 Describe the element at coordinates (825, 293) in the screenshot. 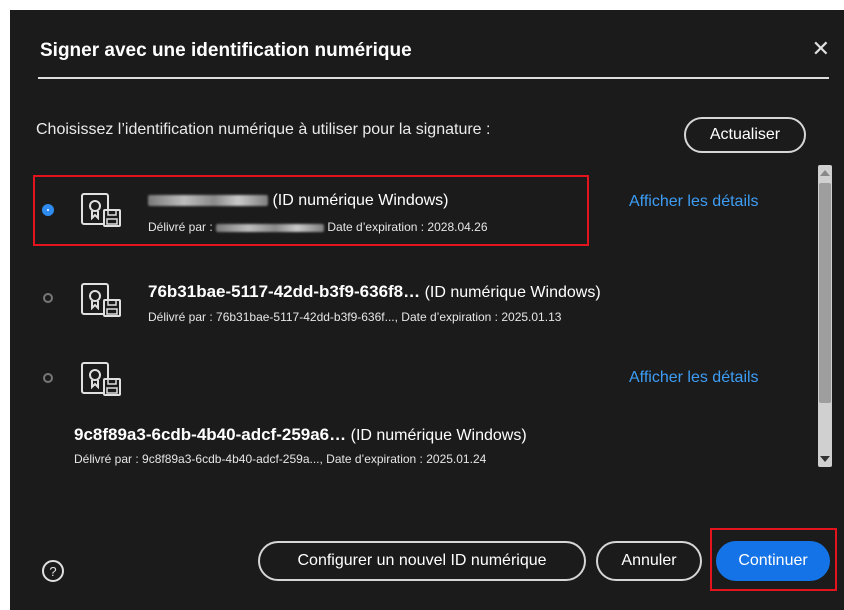

I see `scroll-thumb` at that location.